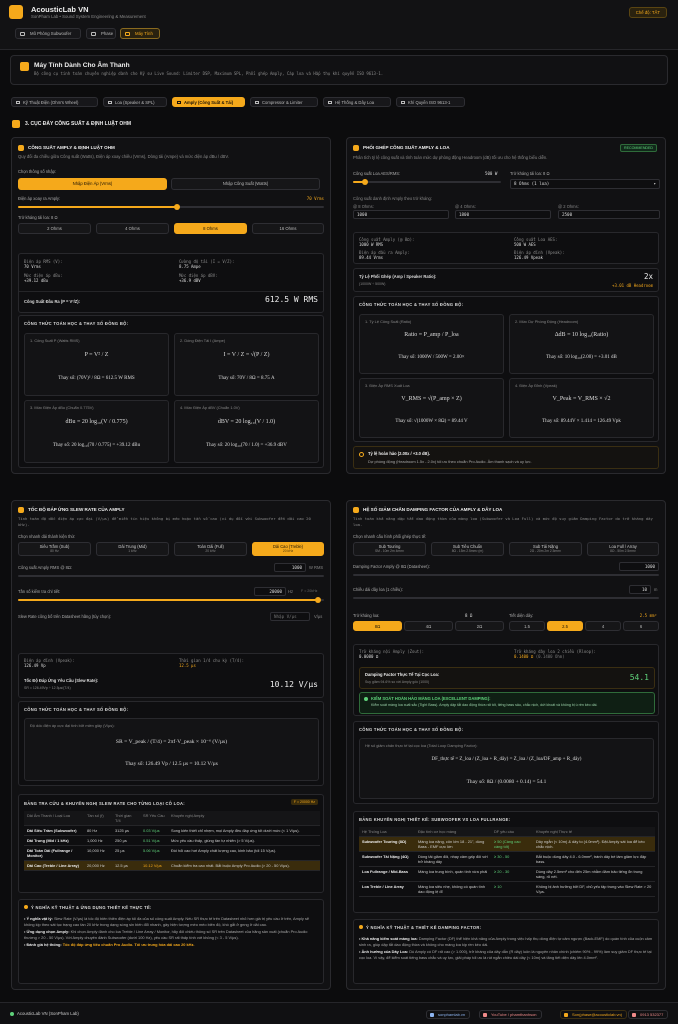 This screenshot has width=678, height=1024. I want to click on impedance-16ohm-button: 16 Ohms, so click(288, 228).